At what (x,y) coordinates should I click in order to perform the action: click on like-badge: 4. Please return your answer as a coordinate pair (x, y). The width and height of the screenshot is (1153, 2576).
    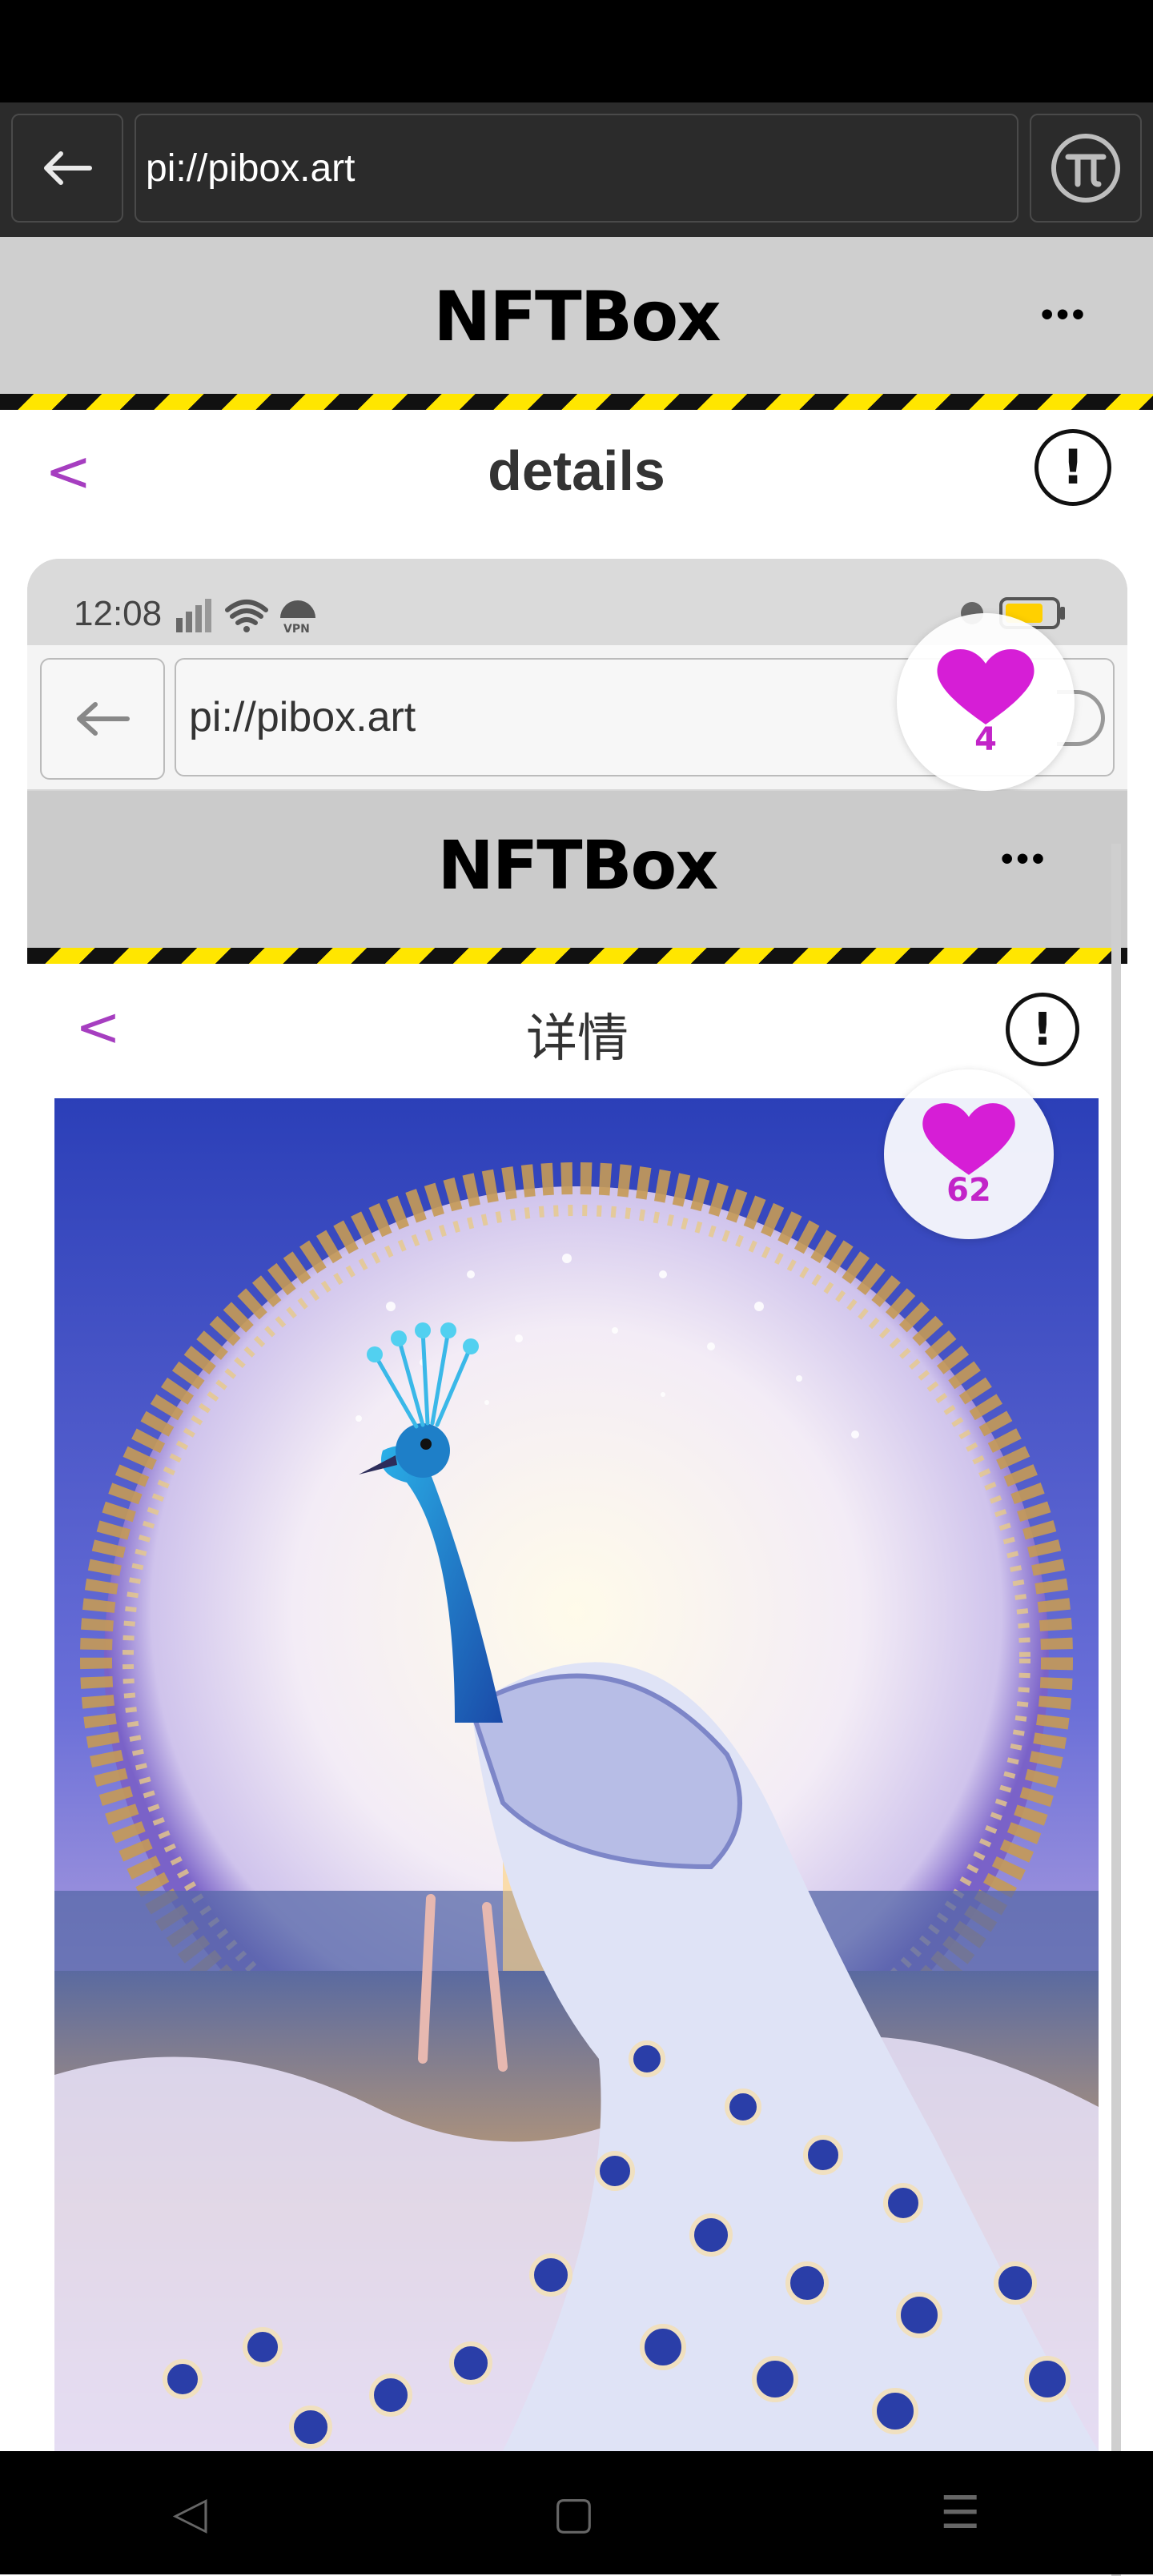
    Looking at the image, I should click on (986, 702).